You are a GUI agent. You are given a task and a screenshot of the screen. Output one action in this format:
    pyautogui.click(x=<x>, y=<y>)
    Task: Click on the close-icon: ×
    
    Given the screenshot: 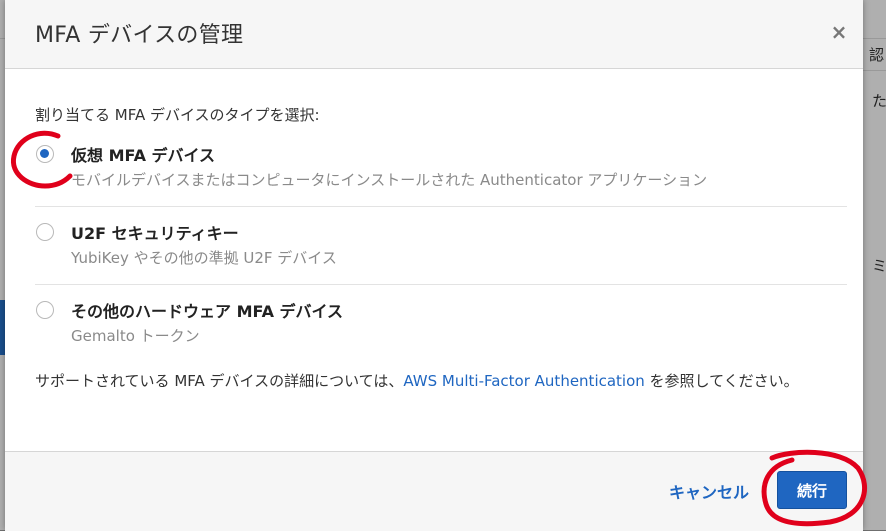 What is the action you would take?
    pyautogui.click(x=839, y=32)
    